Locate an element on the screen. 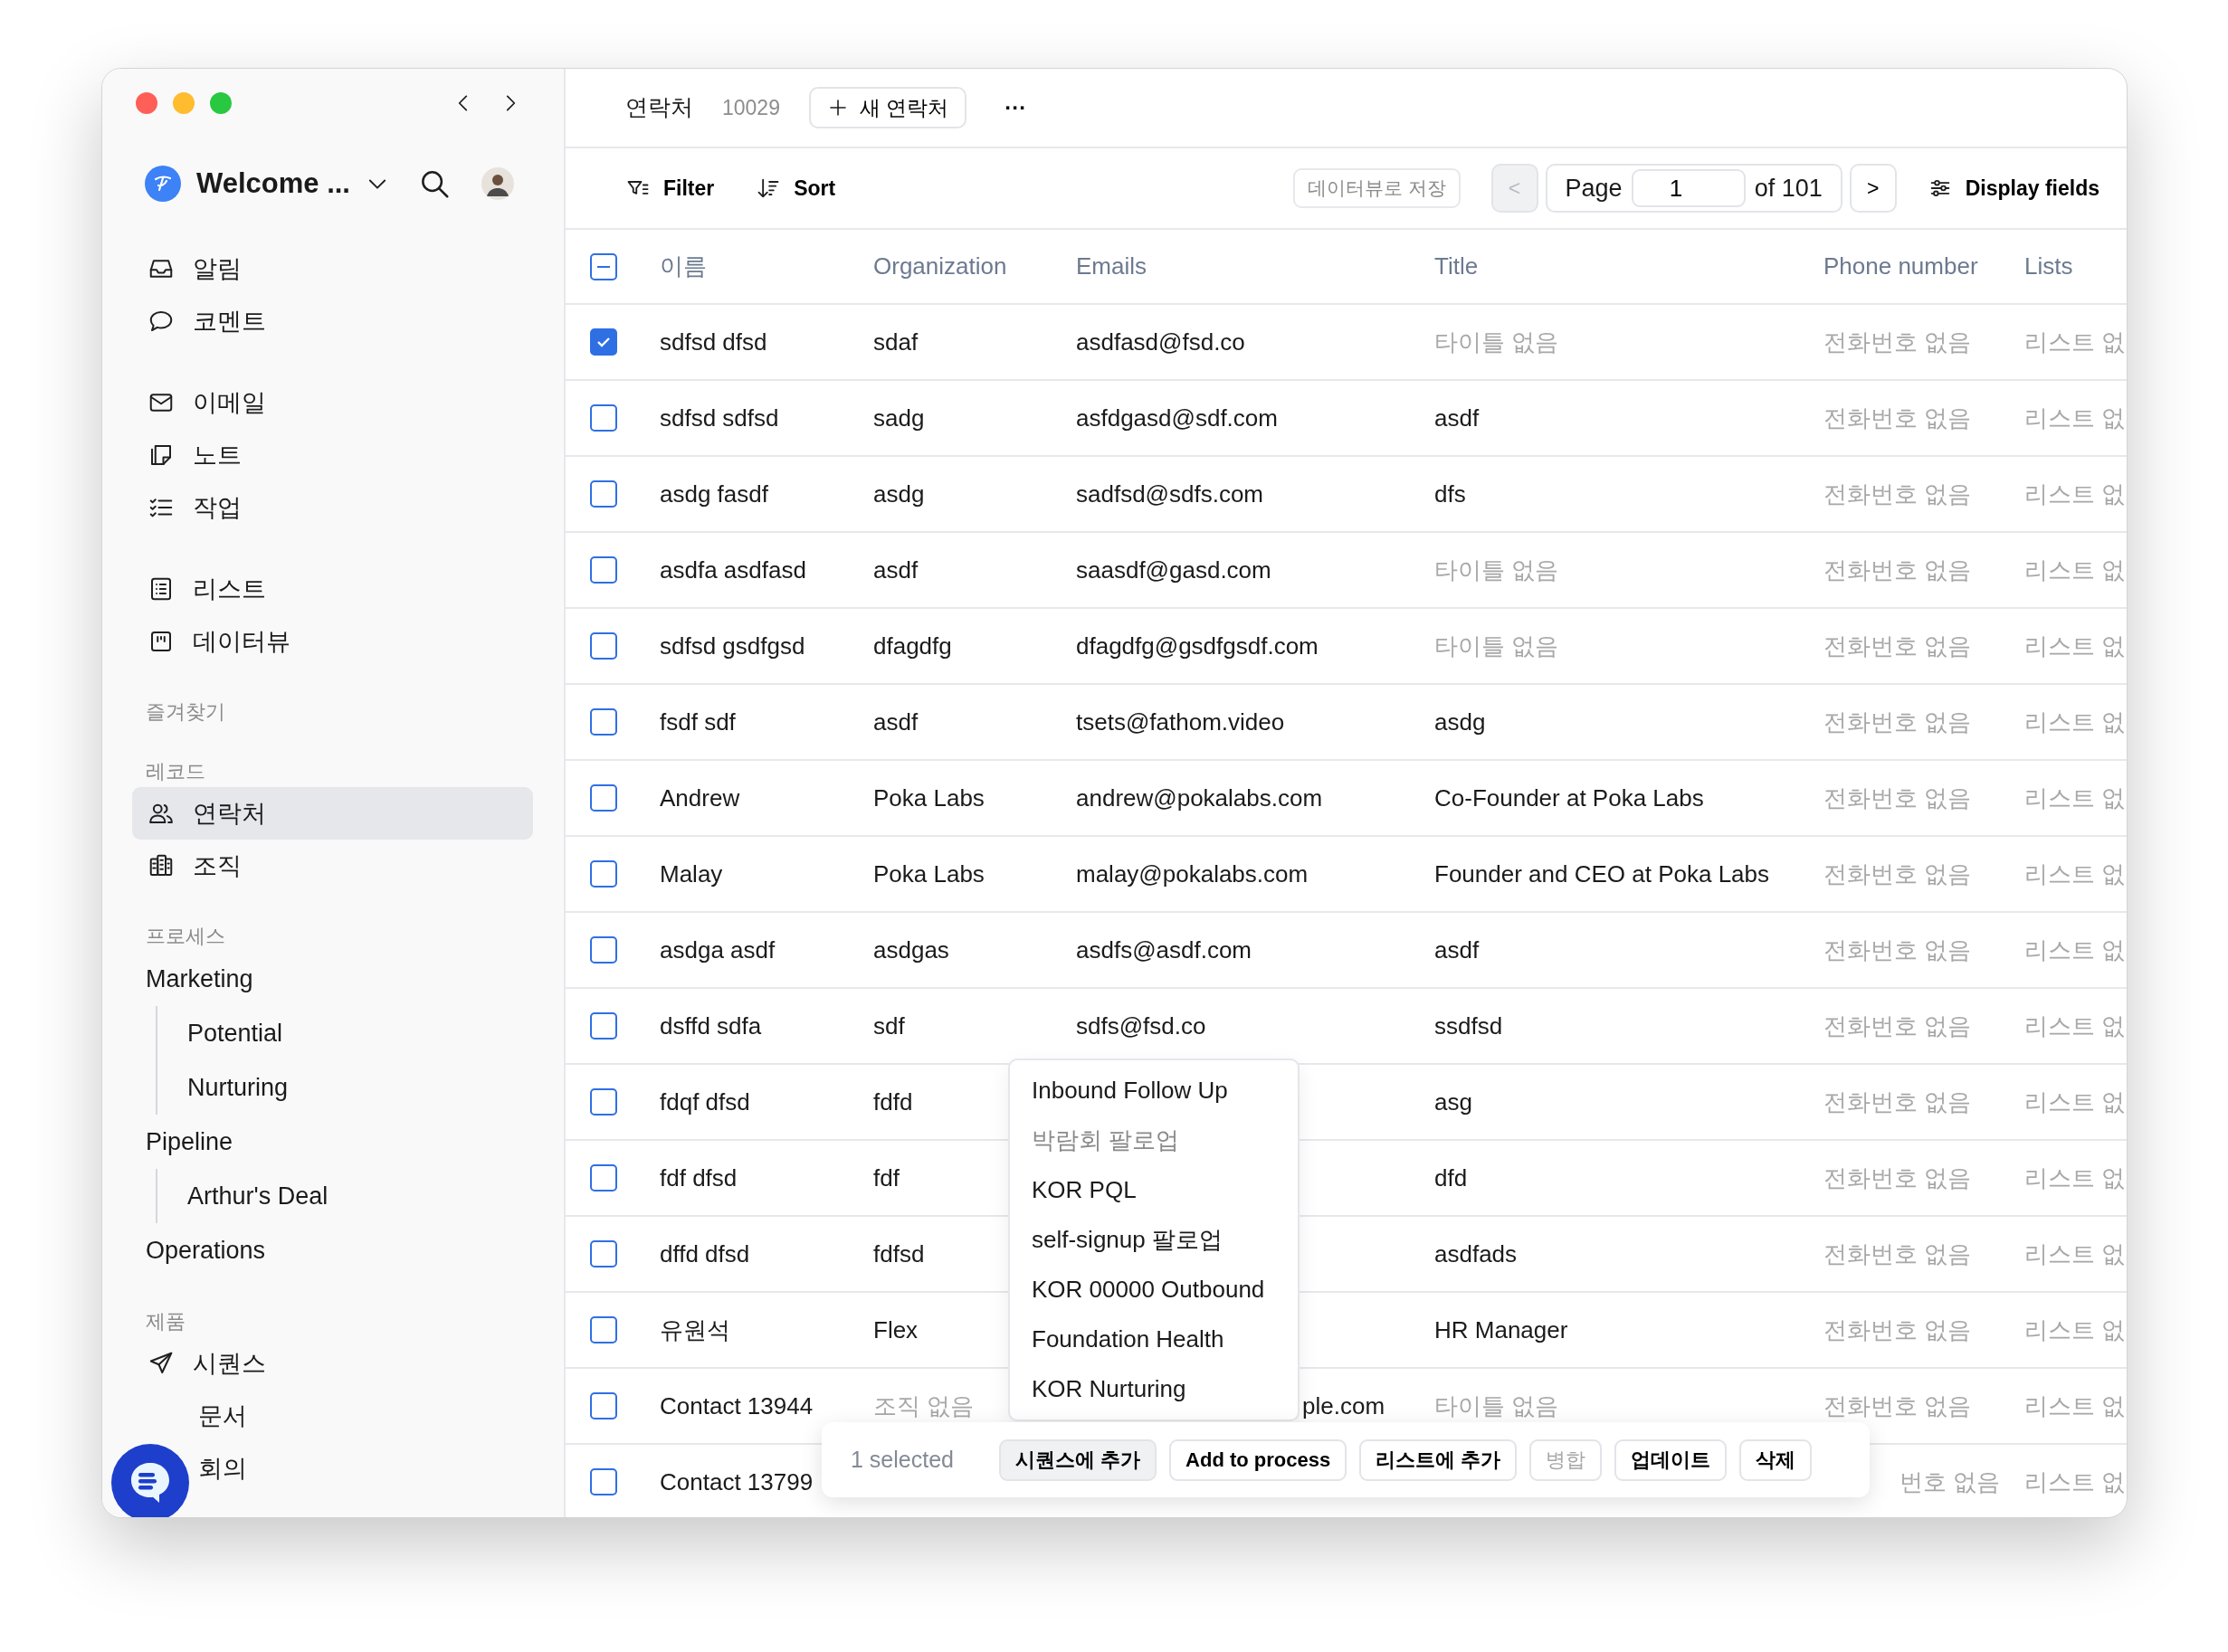 The width and height of the screenshot is (2228, 1652). column-header: Lists is located at coordinates (2073, 266).